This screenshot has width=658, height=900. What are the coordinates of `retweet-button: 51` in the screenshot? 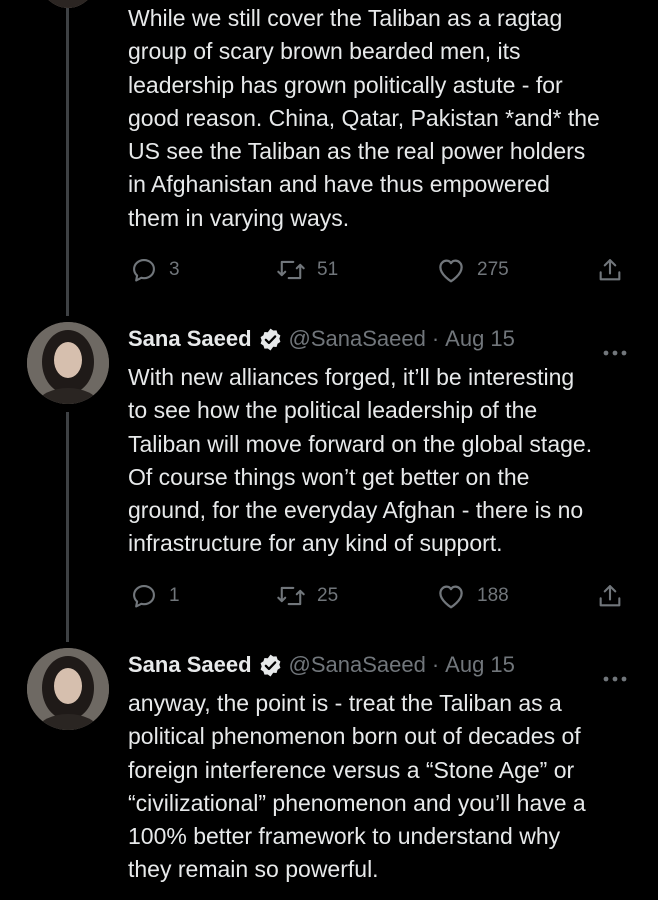 It's located at (307, 270).